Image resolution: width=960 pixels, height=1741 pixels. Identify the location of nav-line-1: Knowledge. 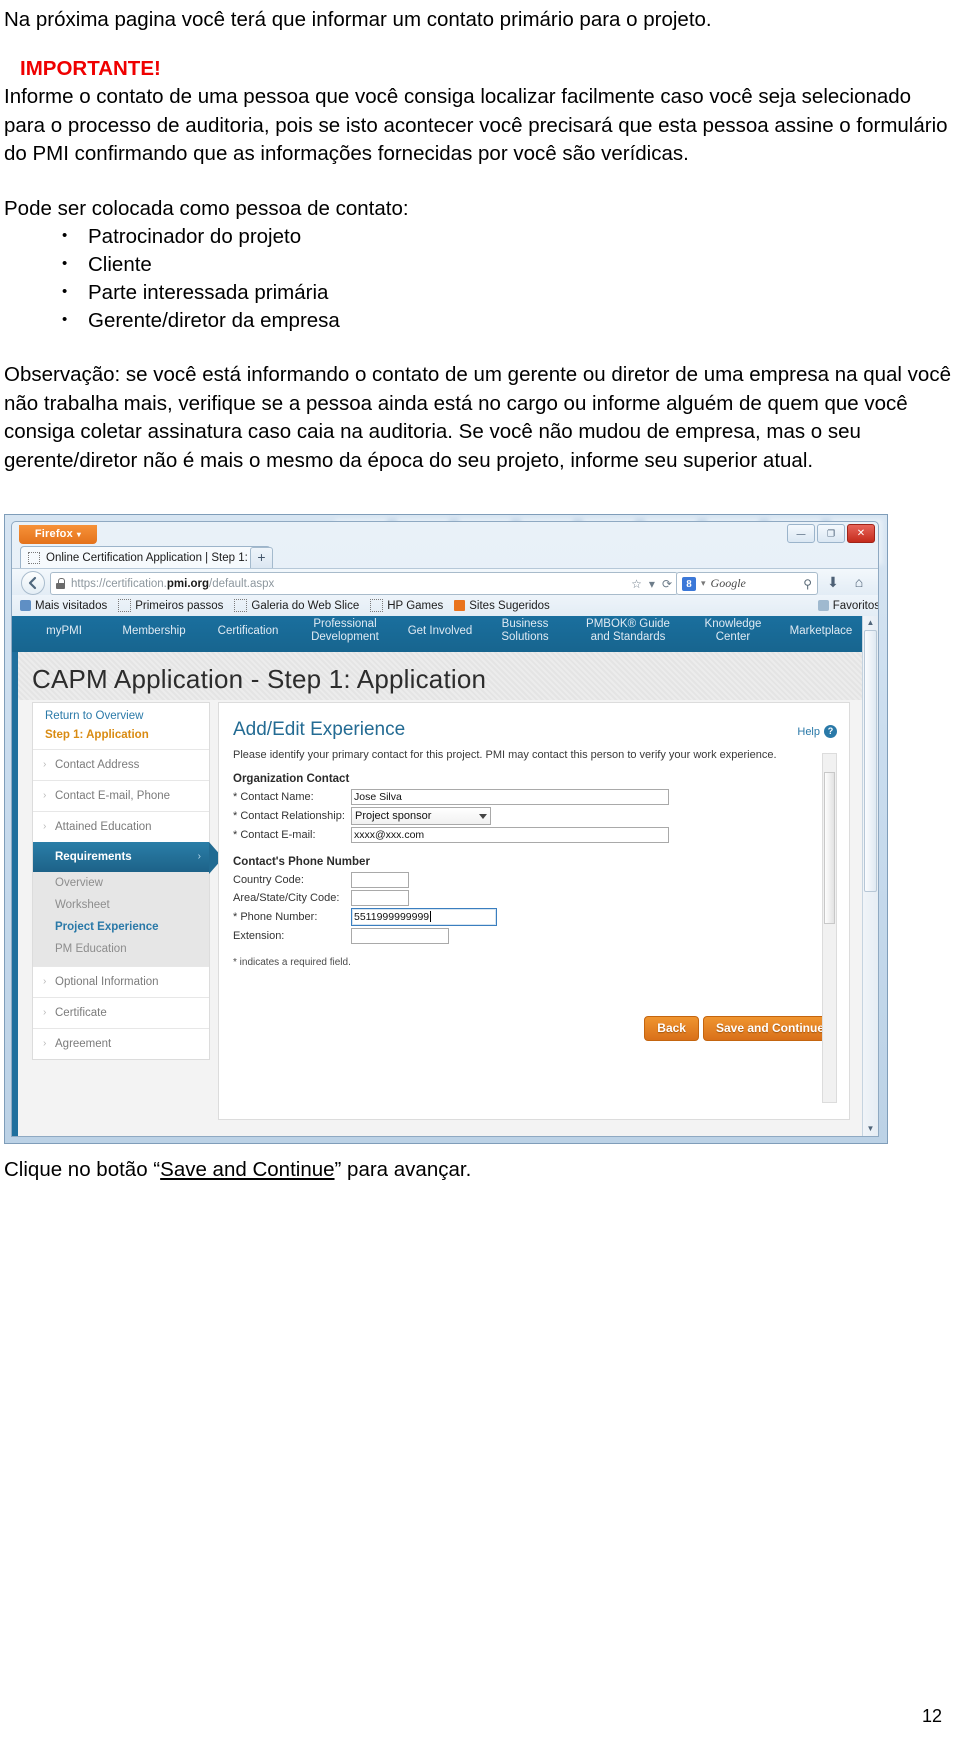
(733, 624).